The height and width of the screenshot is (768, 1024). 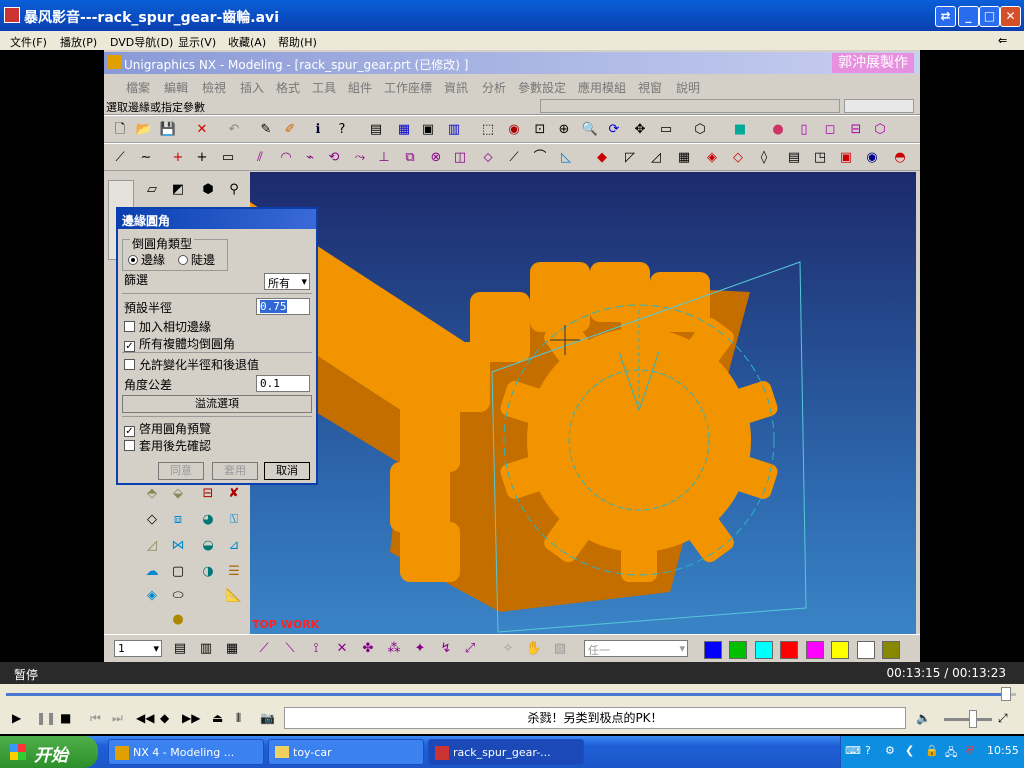 What do you see at coordinates (640, 130) in the screenshot?
I see `pan-icon: ✥` at bounding box center [640, 130].